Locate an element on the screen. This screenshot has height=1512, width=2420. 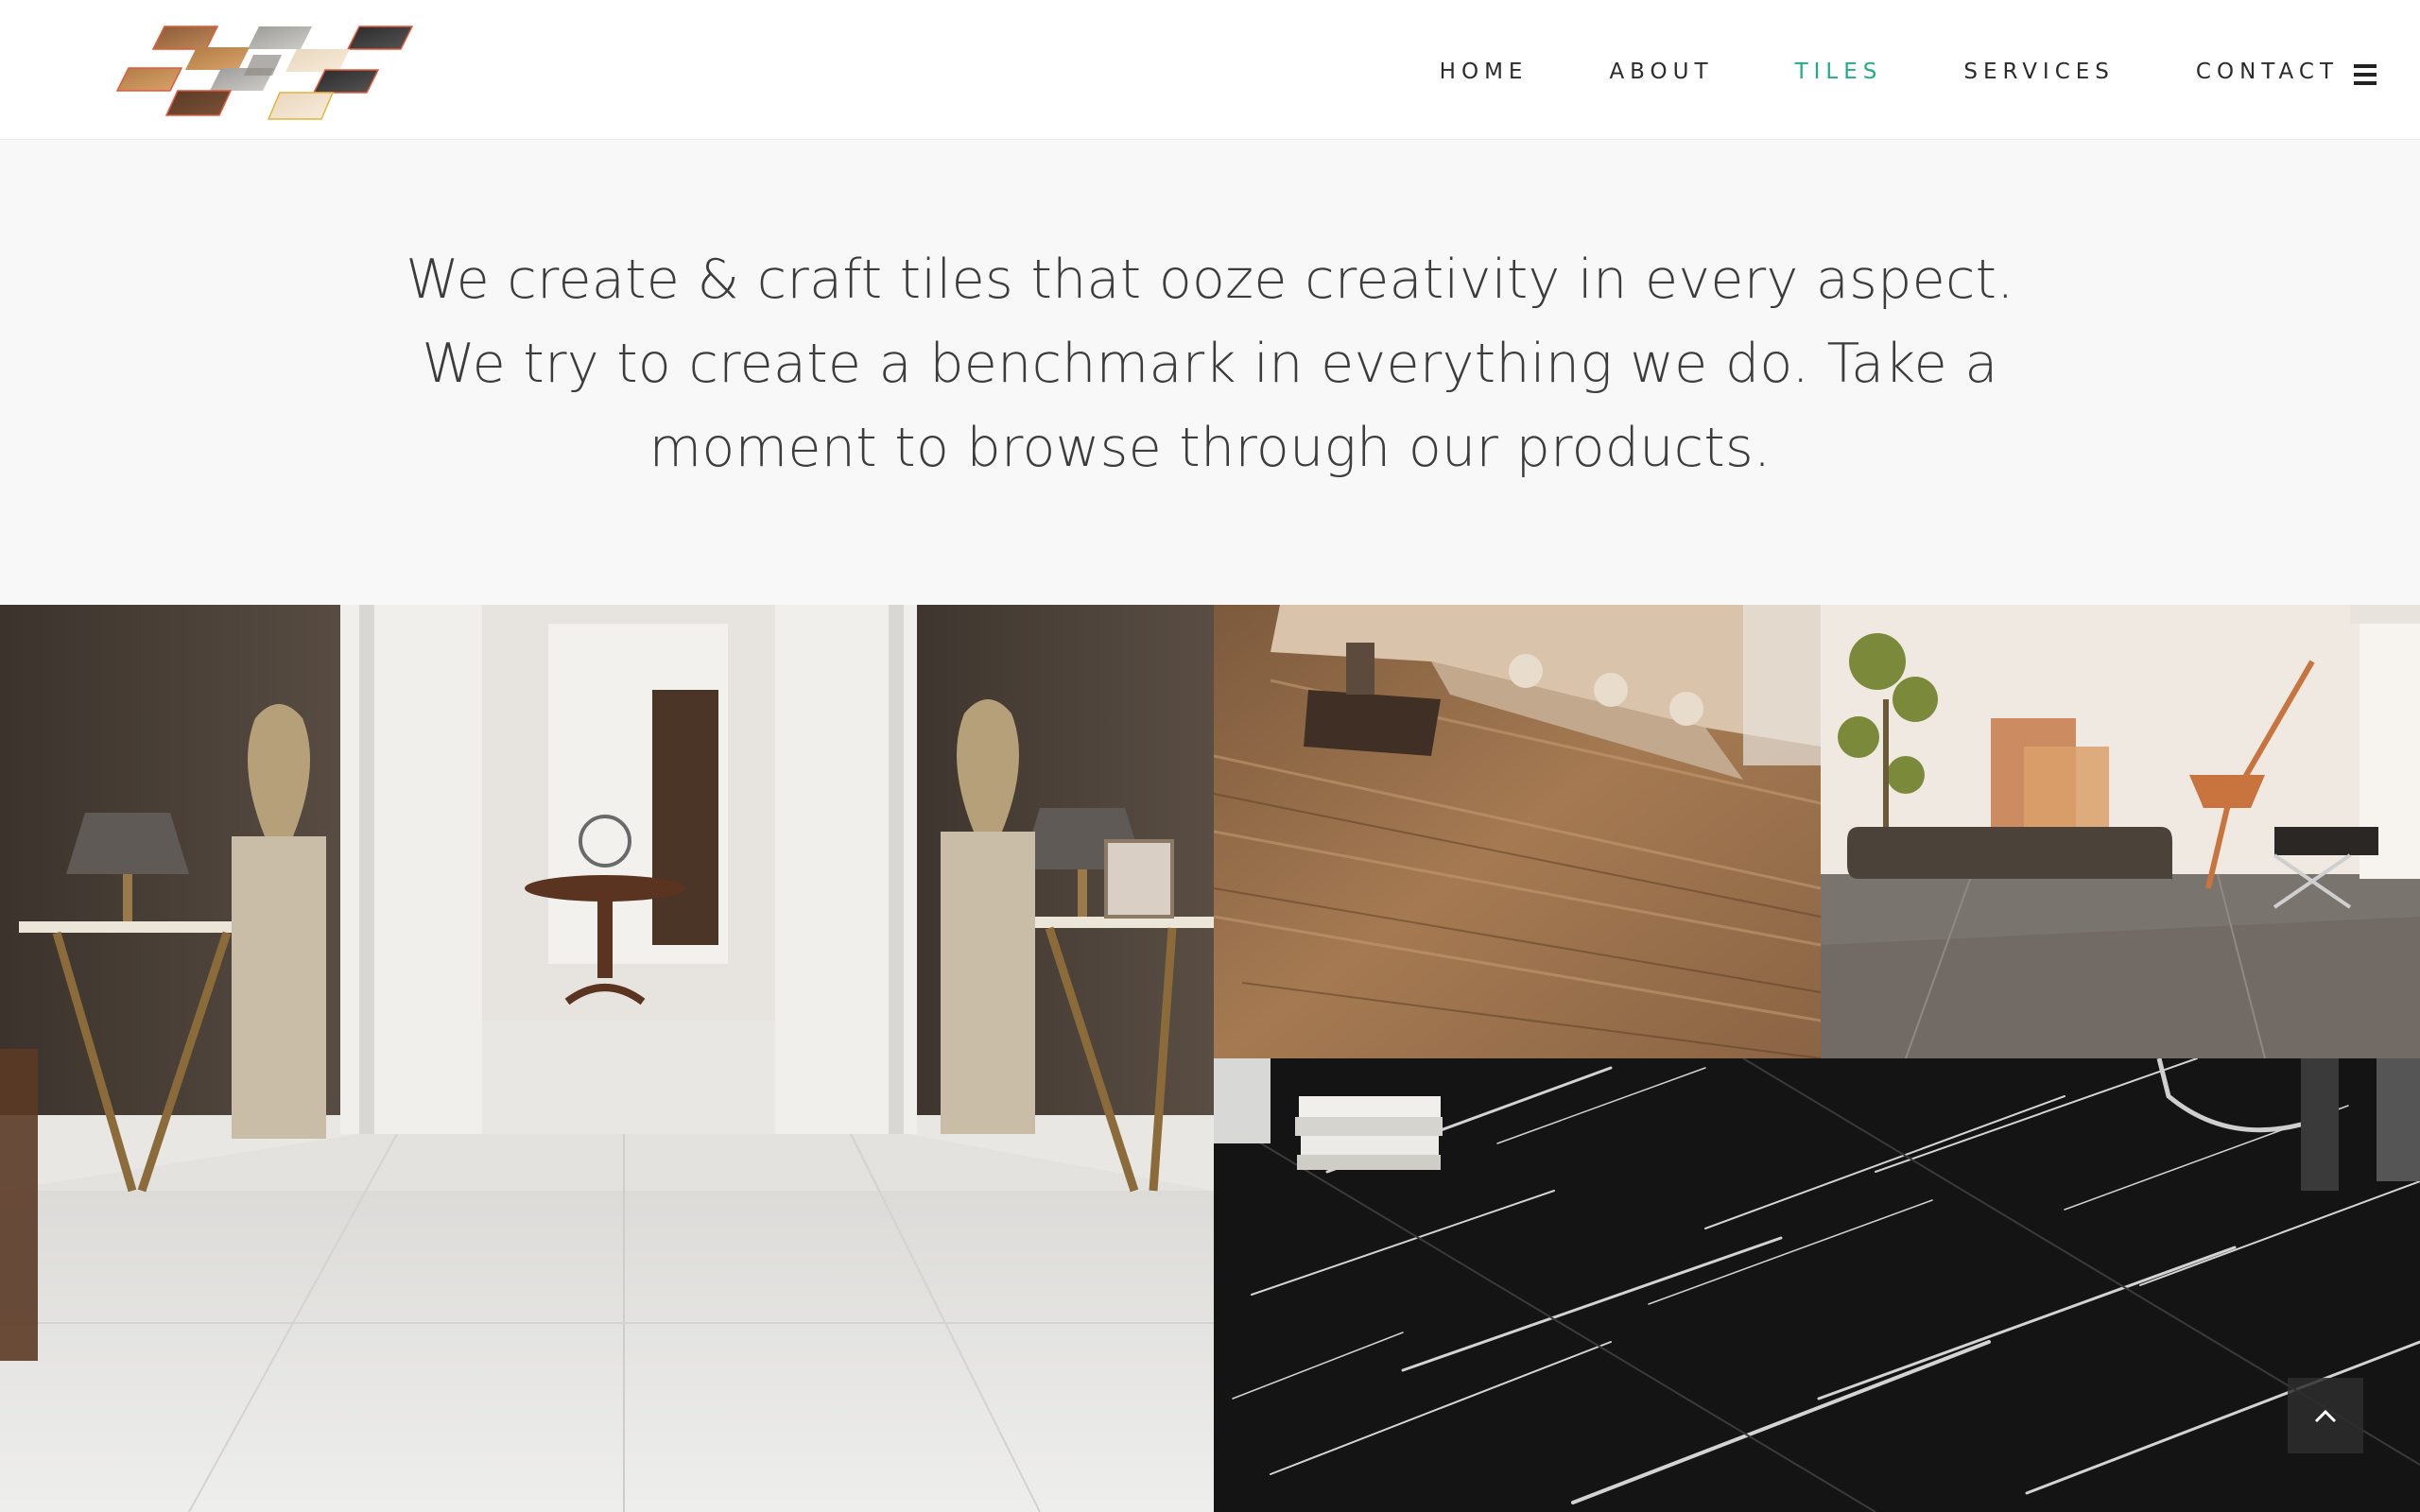
tile-swatches-logo is located at coordinates (264, 73).